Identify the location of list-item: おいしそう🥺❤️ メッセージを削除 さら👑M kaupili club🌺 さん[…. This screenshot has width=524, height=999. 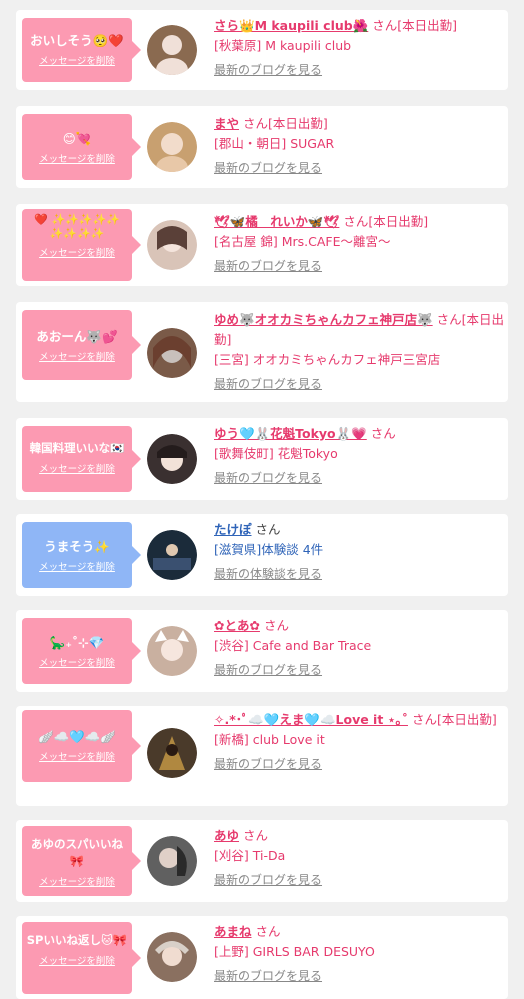
(262, 50).